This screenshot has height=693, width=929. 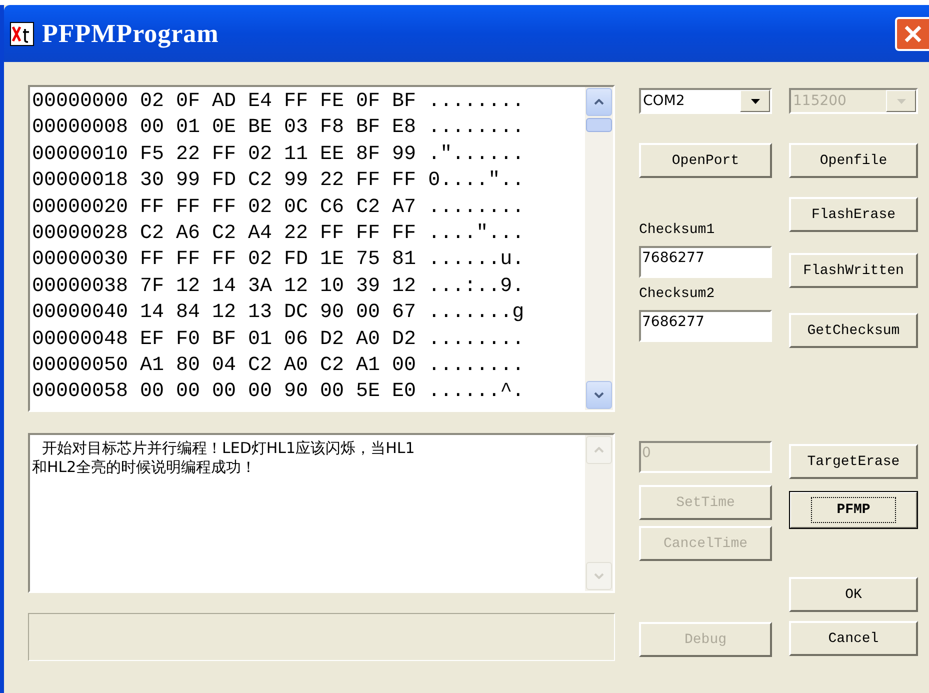 I want to click on ok-button: OK, so click(x=853, y=594).